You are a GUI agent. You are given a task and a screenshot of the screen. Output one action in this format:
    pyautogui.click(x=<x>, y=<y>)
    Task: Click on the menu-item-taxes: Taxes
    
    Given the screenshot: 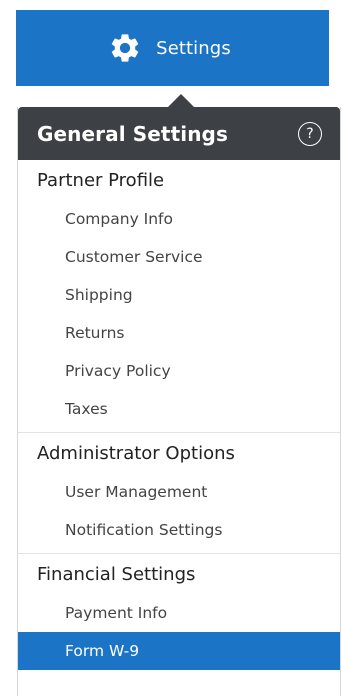 What is the action you would take?
    pyautogui.click(x=179, y=409)
    